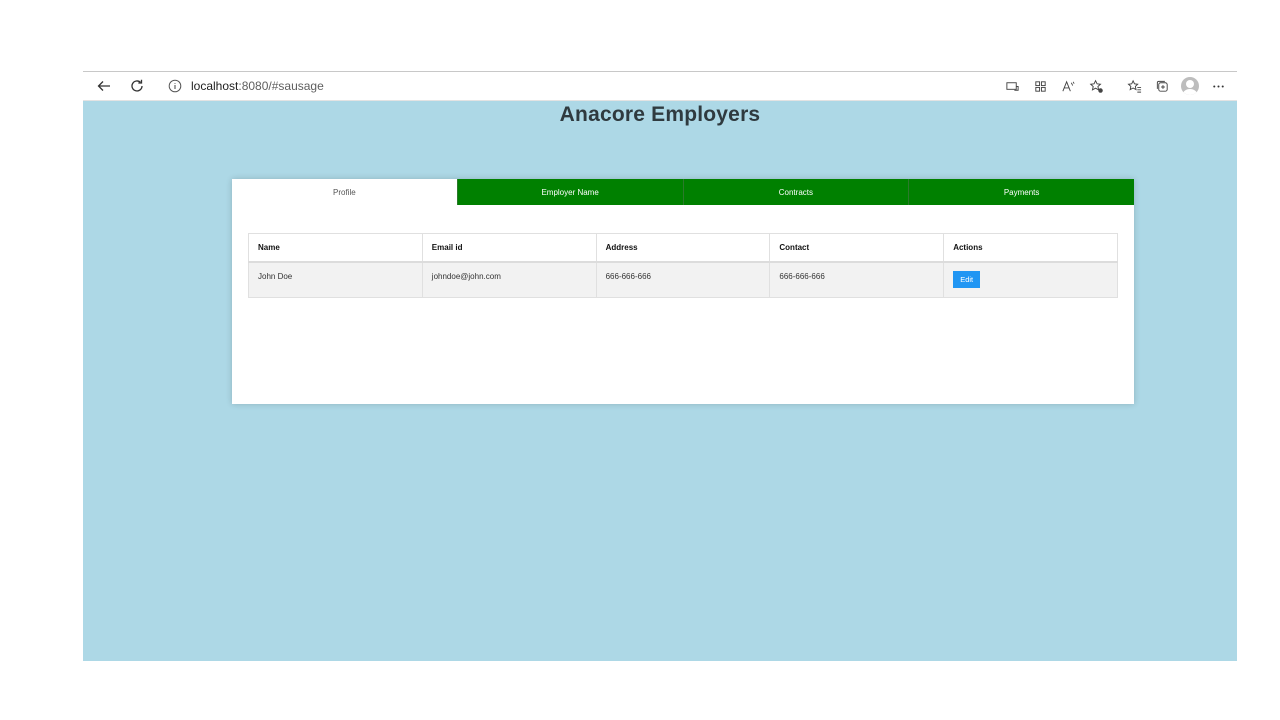 This screenshot has height=720, width=1280. What do you see at coordinates (569, 192) in the screenshot?
I see `tab-employer-name: Employer Name` at bounding box center [569, 192].